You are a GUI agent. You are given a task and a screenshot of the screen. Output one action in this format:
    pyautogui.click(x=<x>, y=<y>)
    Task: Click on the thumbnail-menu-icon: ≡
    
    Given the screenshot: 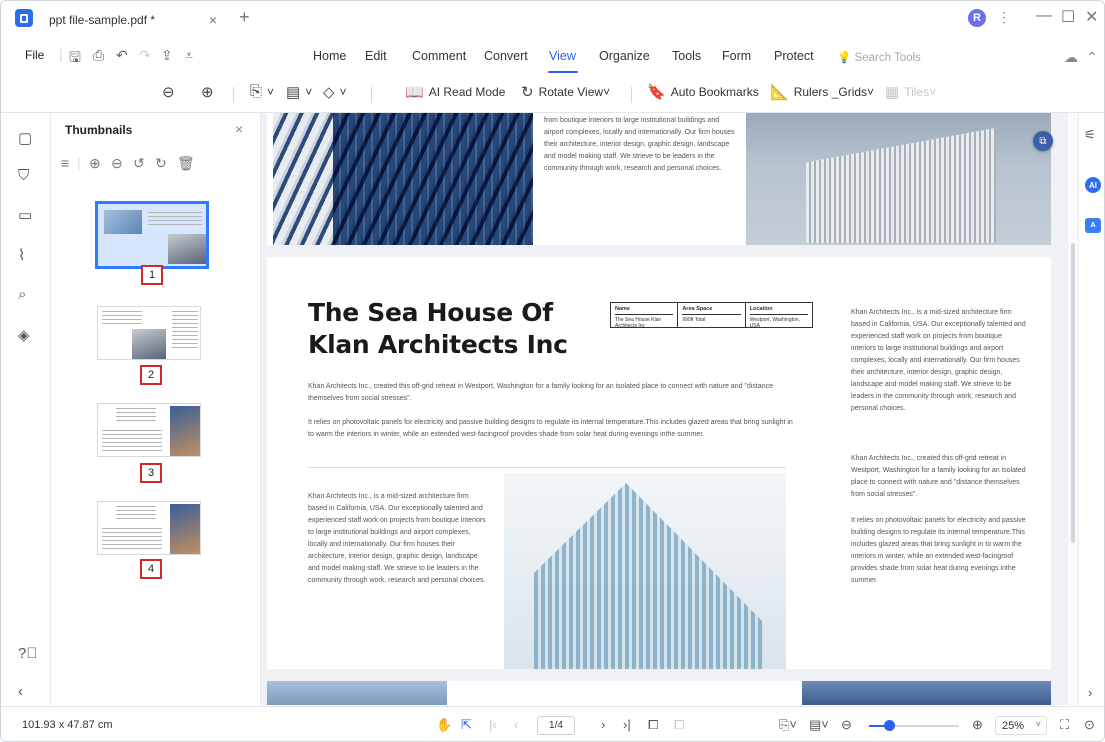 What is the action you would take?
    pyautogui.click(x=65, y=163)
    